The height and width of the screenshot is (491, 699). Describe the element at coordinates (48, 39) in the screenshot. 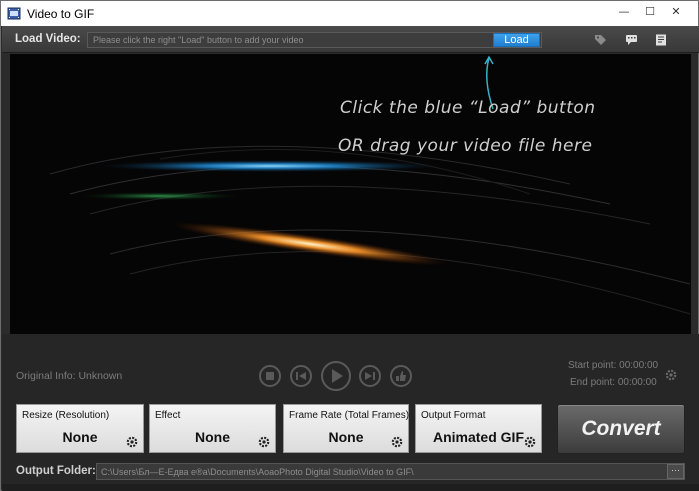

I see `load-video-label: Load Video:` at that location.